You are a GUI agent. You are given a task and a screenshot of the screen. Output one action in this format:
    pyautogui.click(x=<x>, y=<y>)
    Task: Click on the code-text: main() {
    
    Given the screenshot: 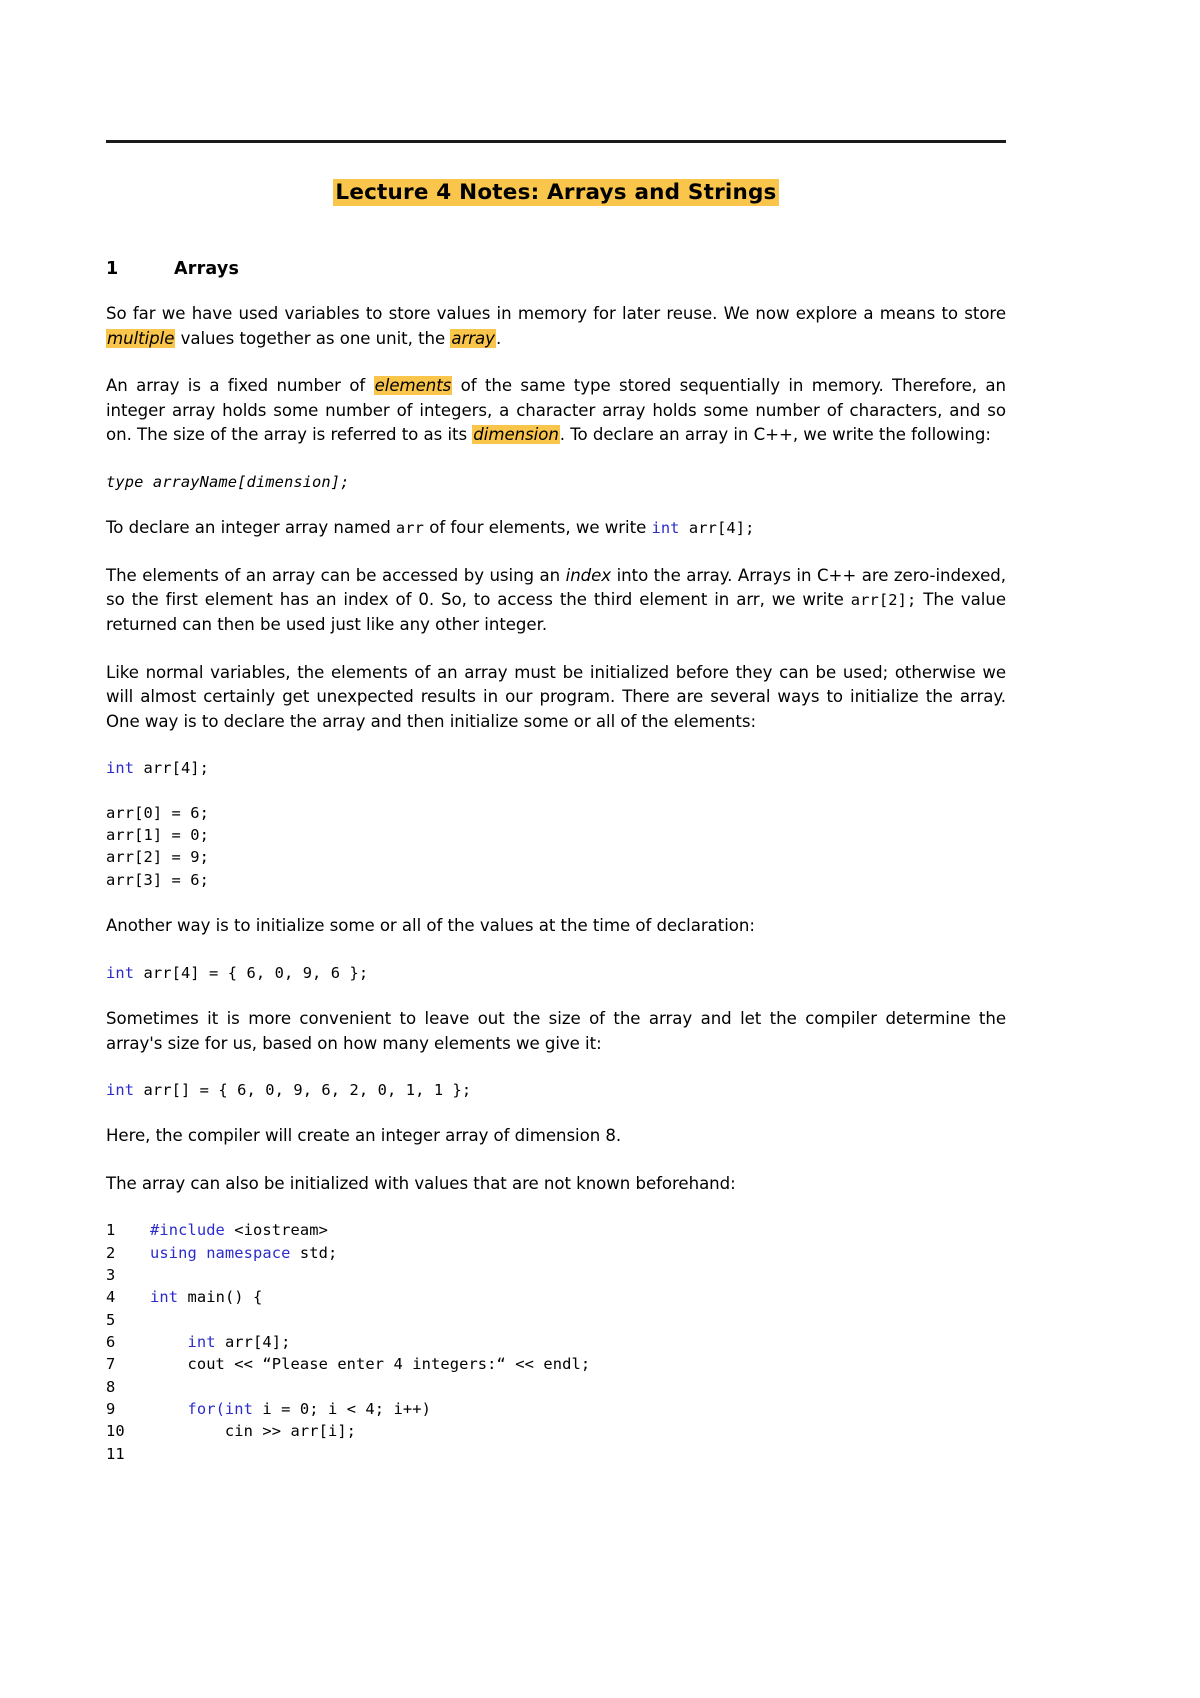 What is the action you would take?
    pyautogui.click(x=220, y=1297)
    